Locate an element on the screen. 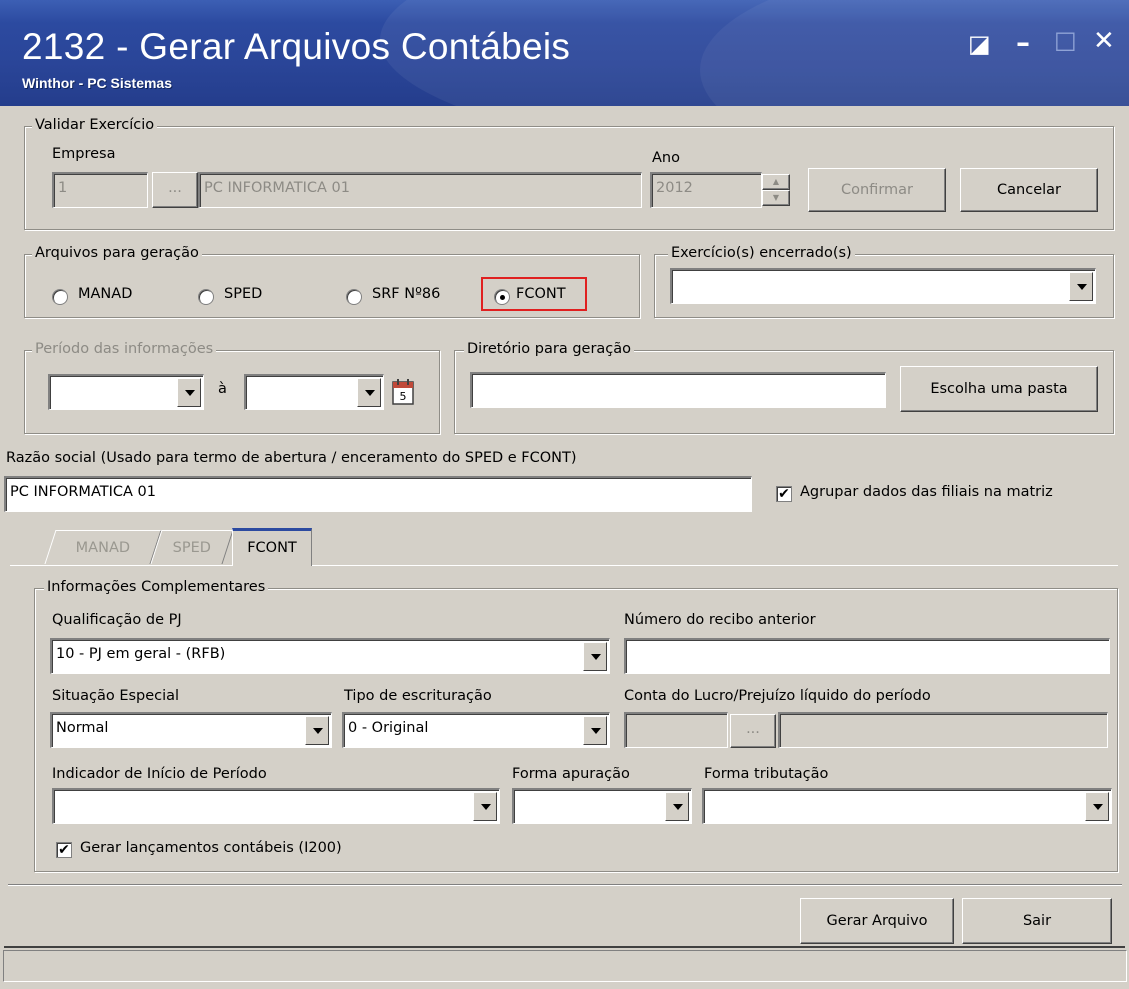 This screenshot has width=1129, height=989. restore-icon: ◪ is located at coordinates (979, 44).